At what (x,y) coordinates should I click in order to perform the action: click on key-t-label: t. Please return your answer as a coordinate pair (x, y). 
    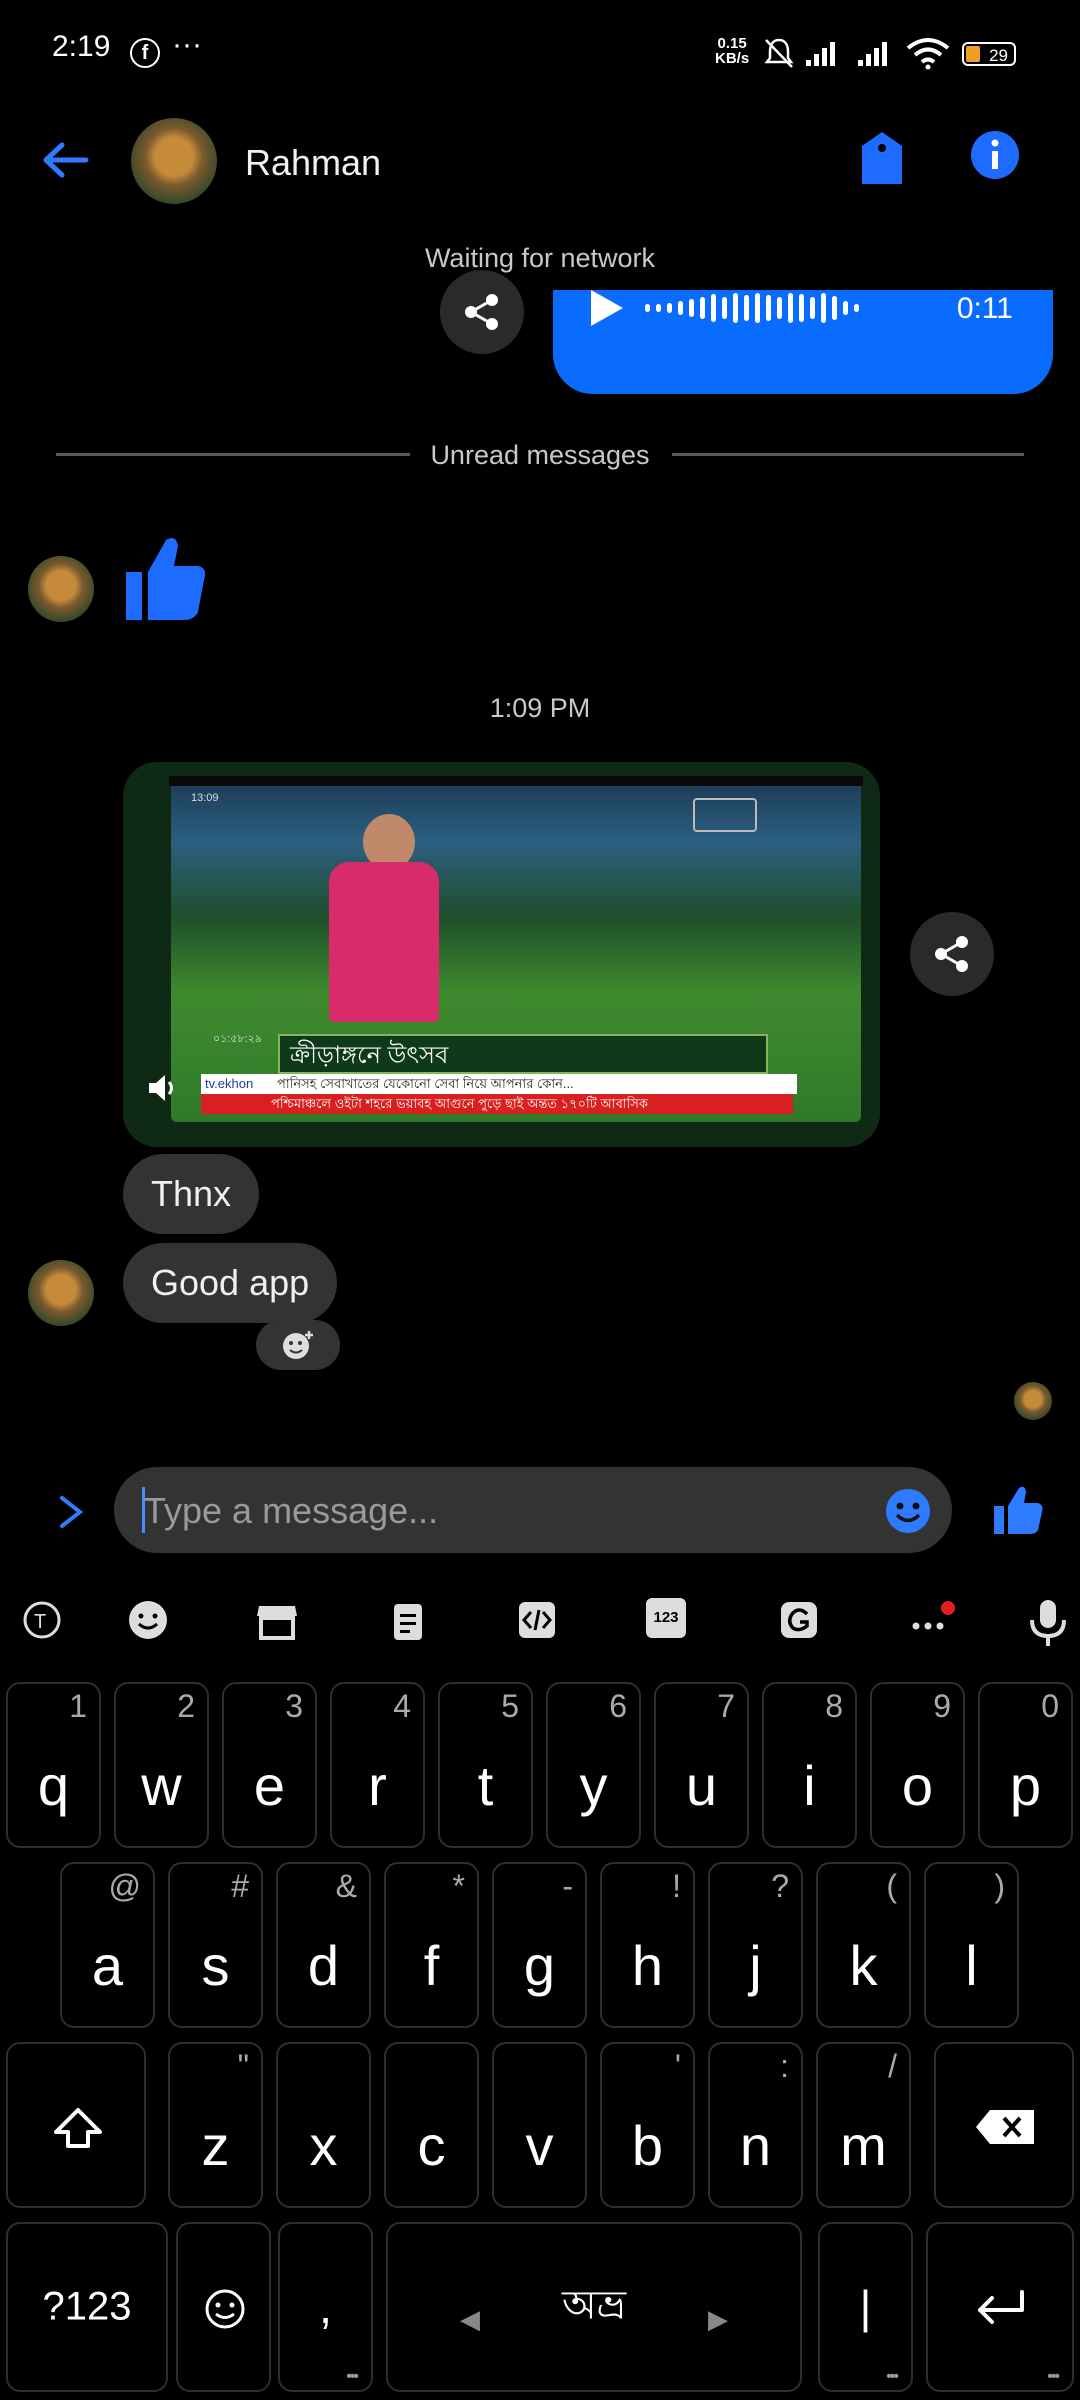
    Looking at the image, I should click on (485, 1785).